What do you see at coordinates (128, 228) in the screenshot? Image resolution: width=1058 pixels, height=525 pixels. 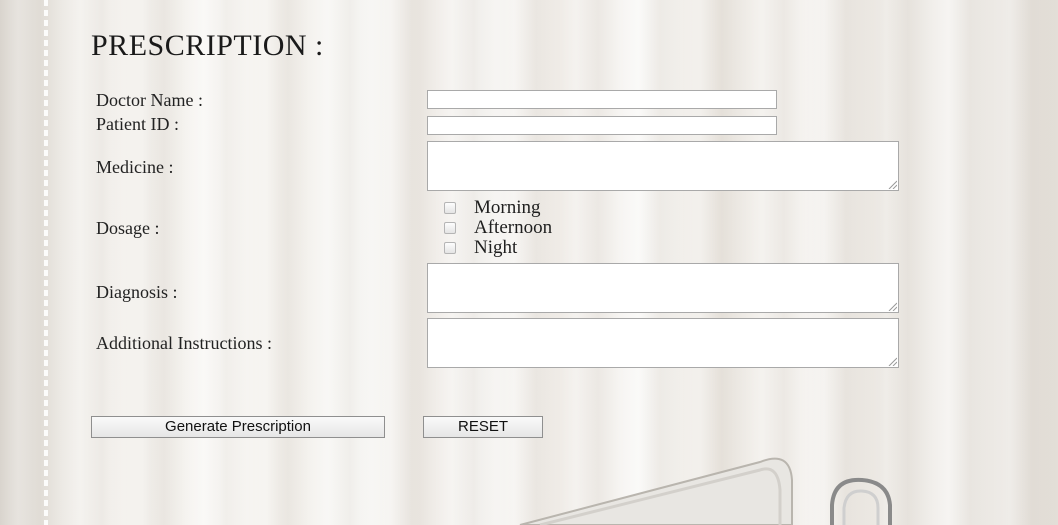 I see `dosage-label: Dosage :` at bounding box center [128, 228].